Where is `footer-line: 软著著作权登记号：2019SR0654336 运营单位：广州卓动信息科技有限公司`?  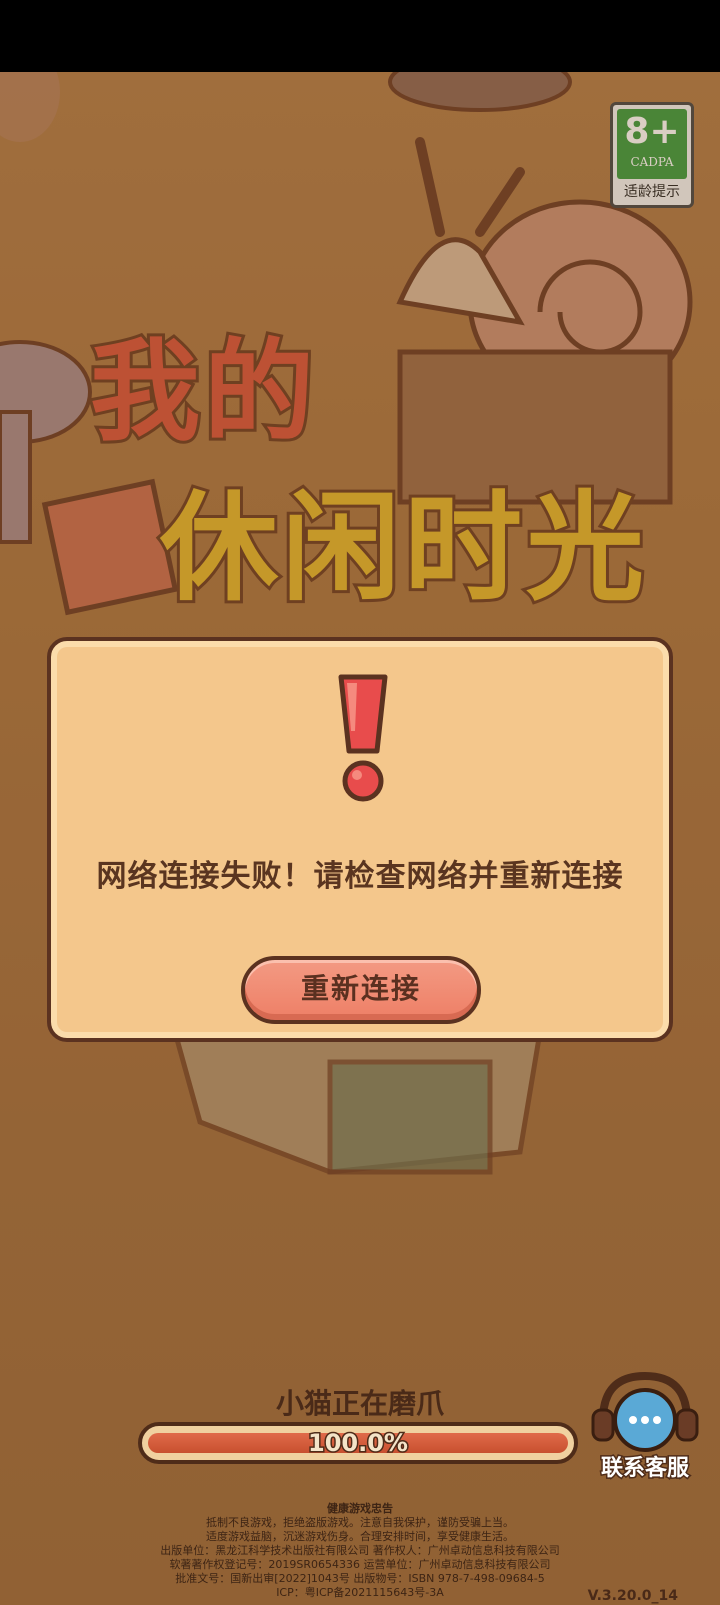
footer-line: 软著著作权登记号：2019SR0654336 运营单位：广州卓动信息科技有限公司 is located at coordinates (360, 1564).